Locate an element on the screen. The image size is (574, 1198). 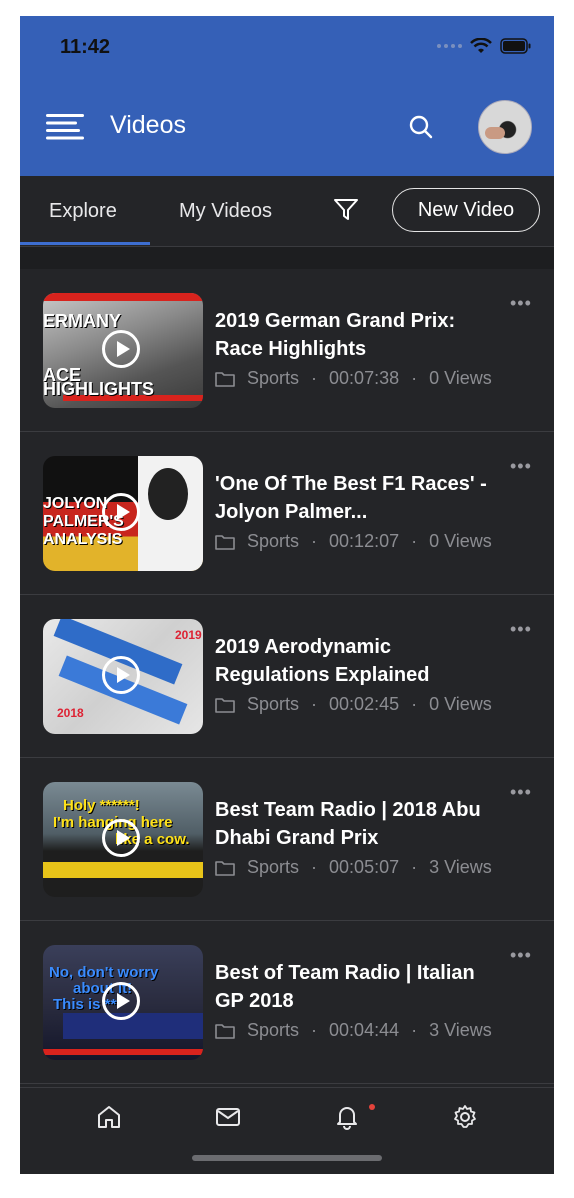
video-meta: Sports · 00:02:45 · 0 Views is located at coordinates (353, 704).